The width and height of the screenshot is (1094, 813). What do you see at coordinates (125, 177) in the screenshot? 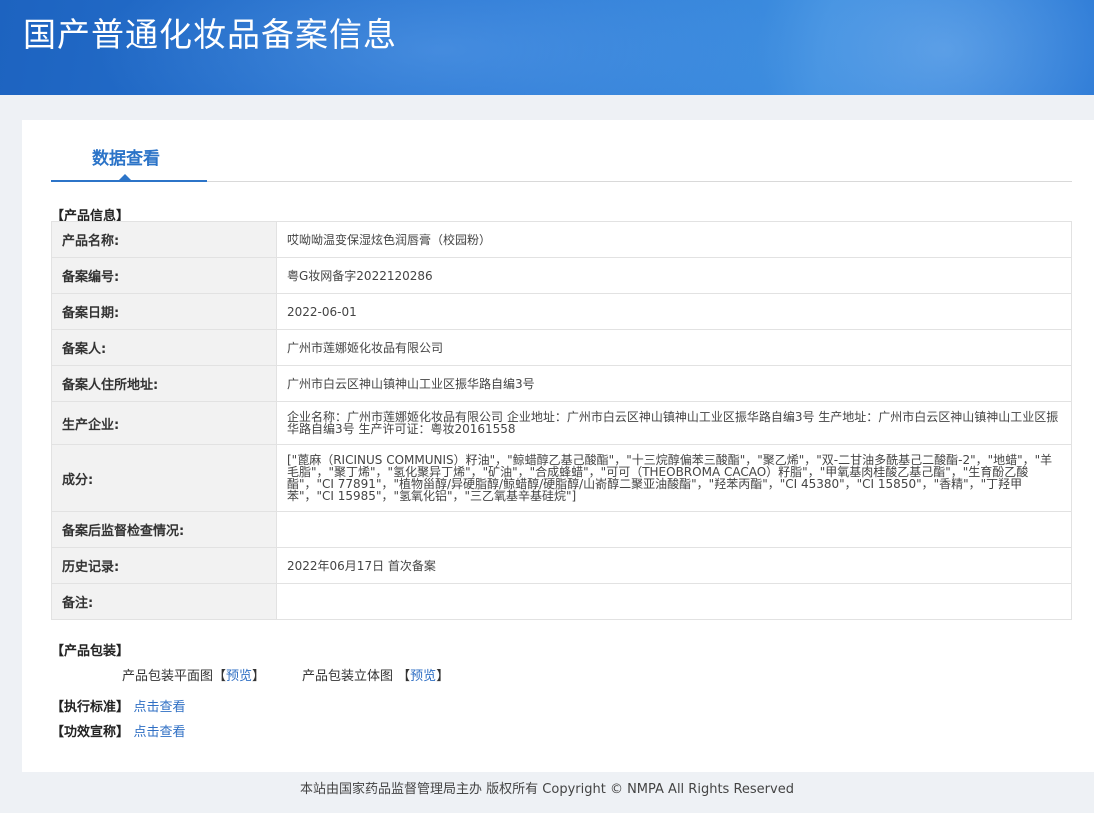
I see `tab-indicator-caret` at bounding box center [125, 177].